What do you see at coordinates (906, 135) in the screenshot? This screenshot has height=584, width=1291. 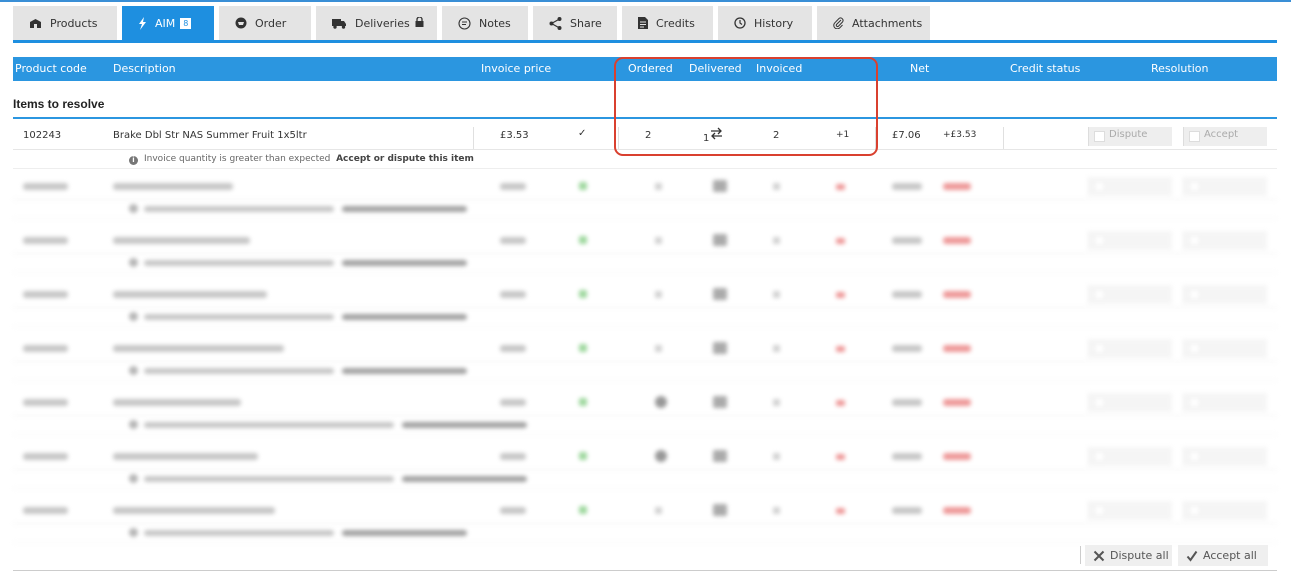 I see `net-value: £7.06` at bounding box center [906, 135].